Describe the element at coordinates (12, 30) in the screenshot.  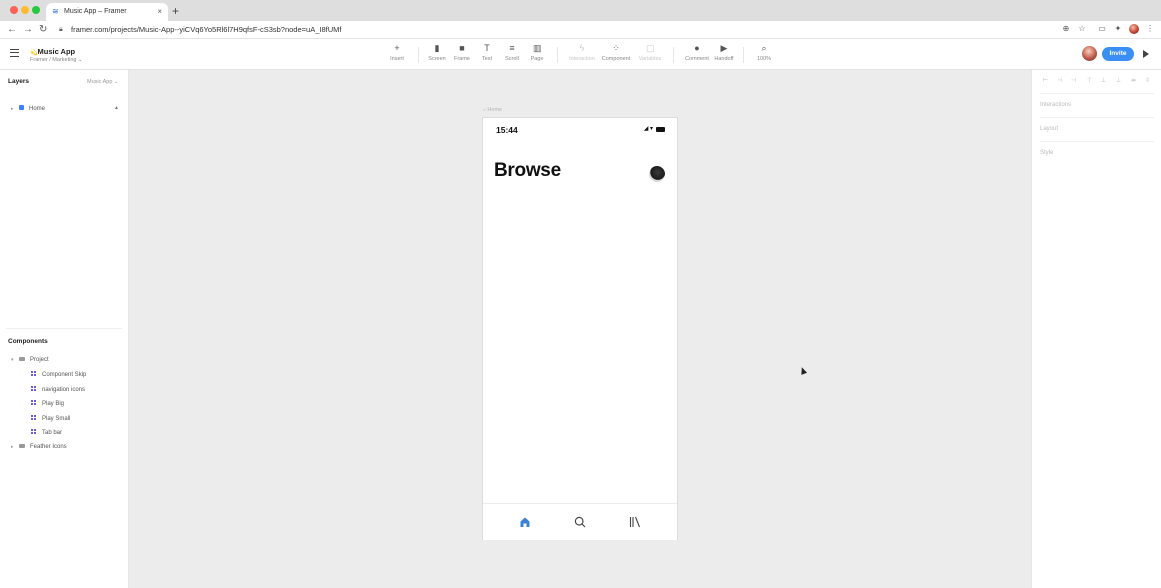
I see `back-icon: ←` at that location.